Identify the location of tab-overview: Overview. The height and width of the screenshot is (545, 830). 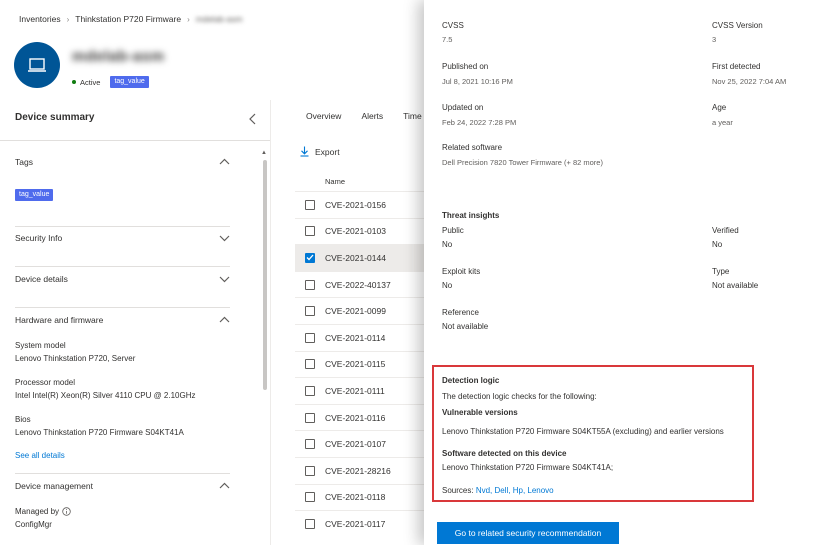
(323, 116).